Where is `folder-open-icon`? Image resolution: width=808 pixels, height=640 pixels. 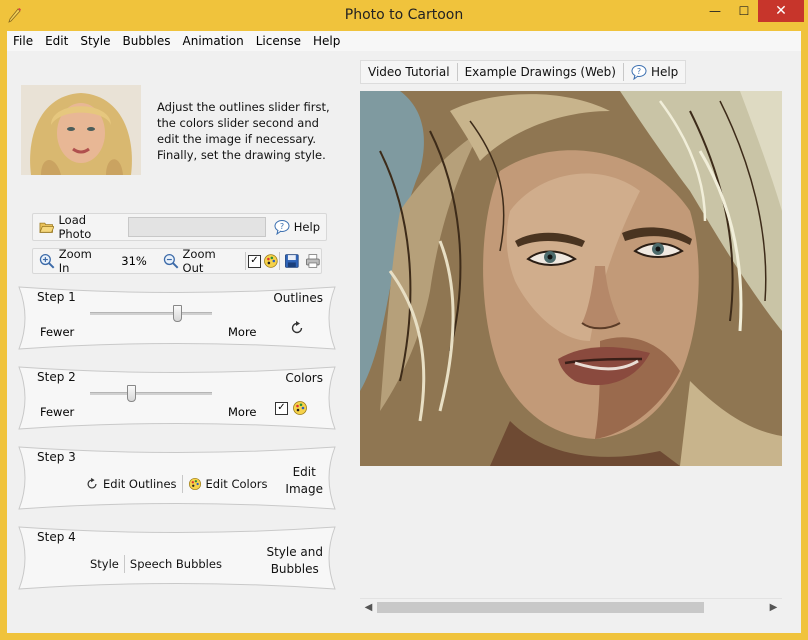 folder-open-icon is located at coordinates (47, 227).